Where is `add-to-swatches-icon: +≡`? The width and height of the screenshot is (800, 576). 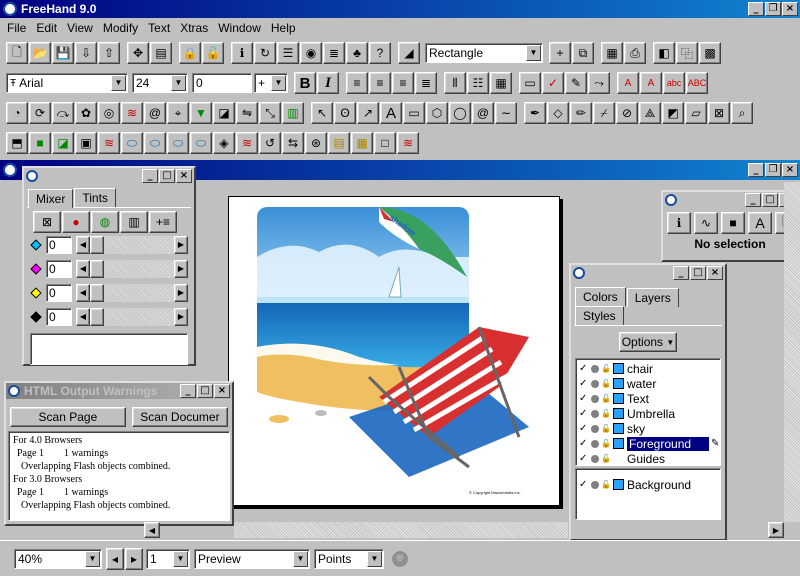 add-to-swatches-icon: +≡ is located at coordinates (163, 222).